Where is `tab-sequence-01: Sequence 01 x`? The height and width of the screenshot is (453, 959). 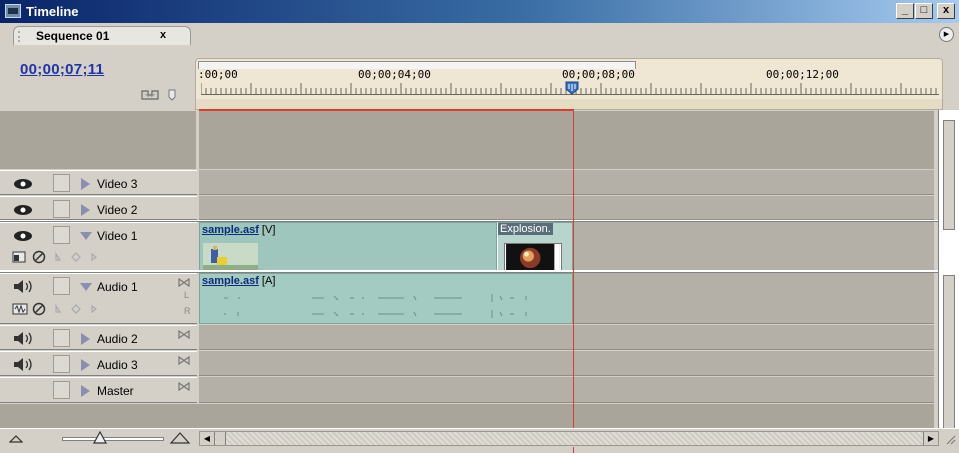 tab-sequence-01: Sequence 01 x is located at coordinates (102, 35).